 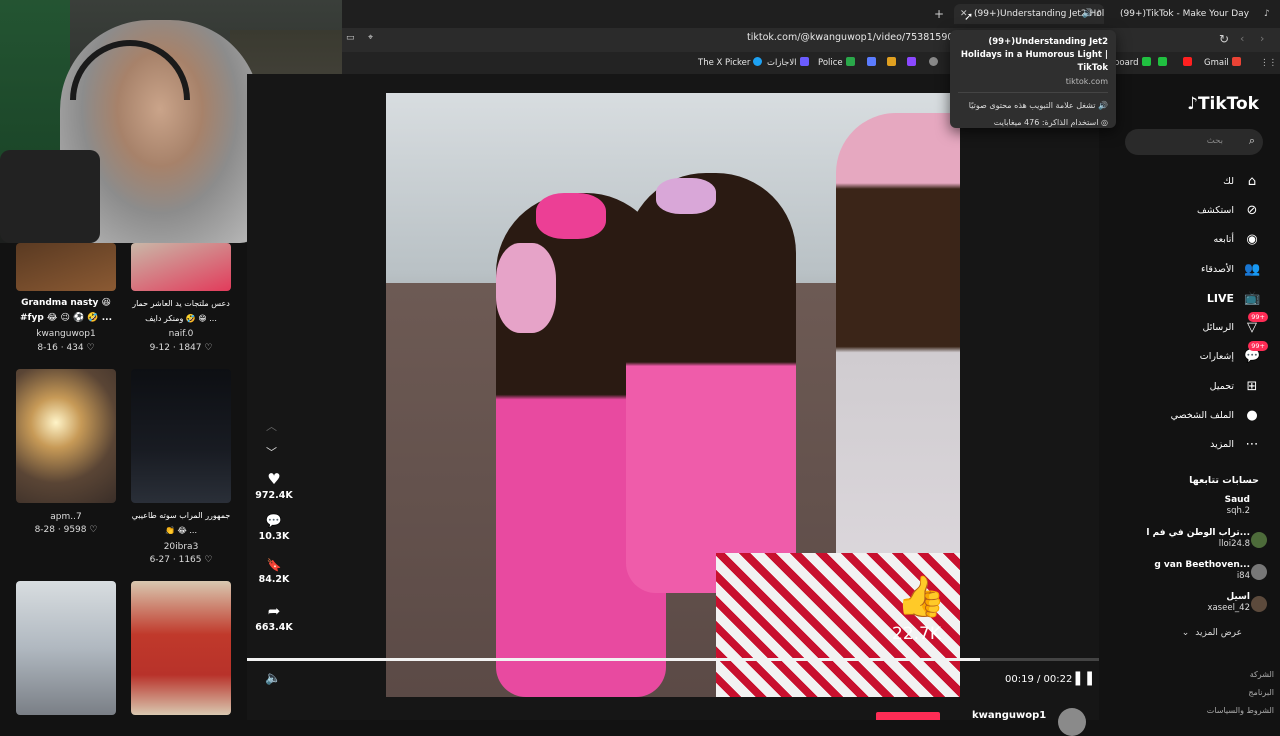 What do you see at coordinates (1087, 14) in the screenshot?
I see `tab-audio-icon: 🔊` at bounding box center [1087, 14].